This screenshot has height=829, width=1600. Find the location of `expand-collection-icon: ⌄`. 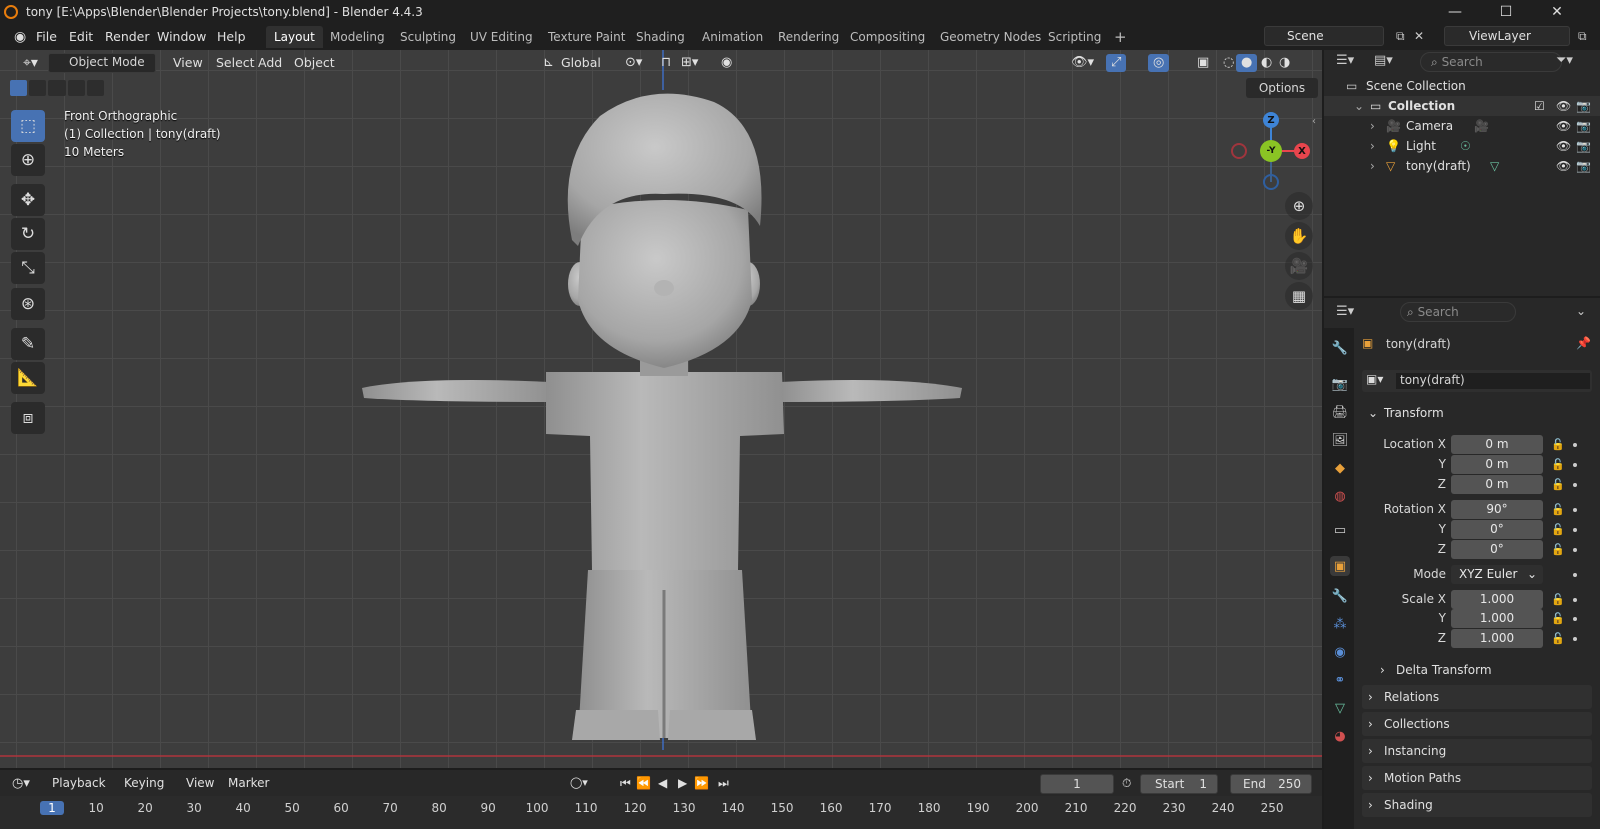

expand-collection-icon: ⌄ is located at coordinates (1359, 106).